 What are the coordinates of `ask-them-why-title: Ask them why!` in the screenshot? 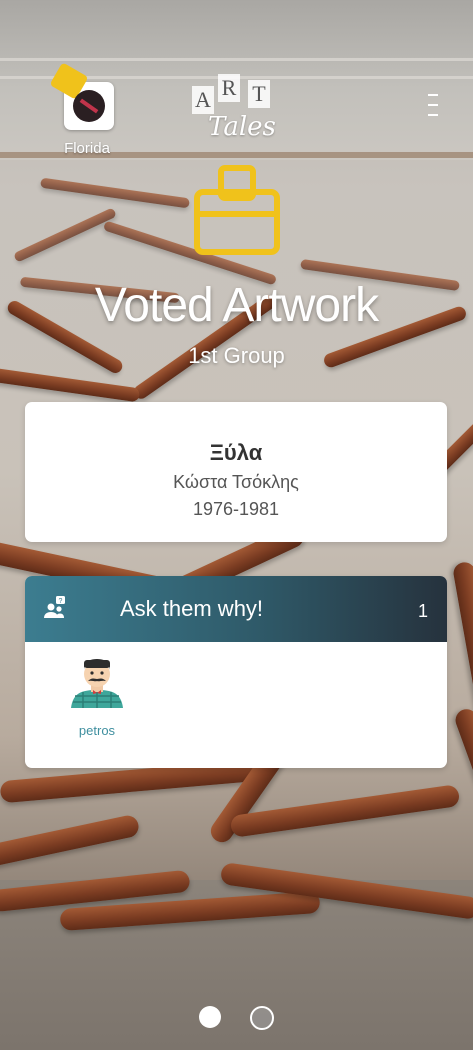 It's located at (192, 608).